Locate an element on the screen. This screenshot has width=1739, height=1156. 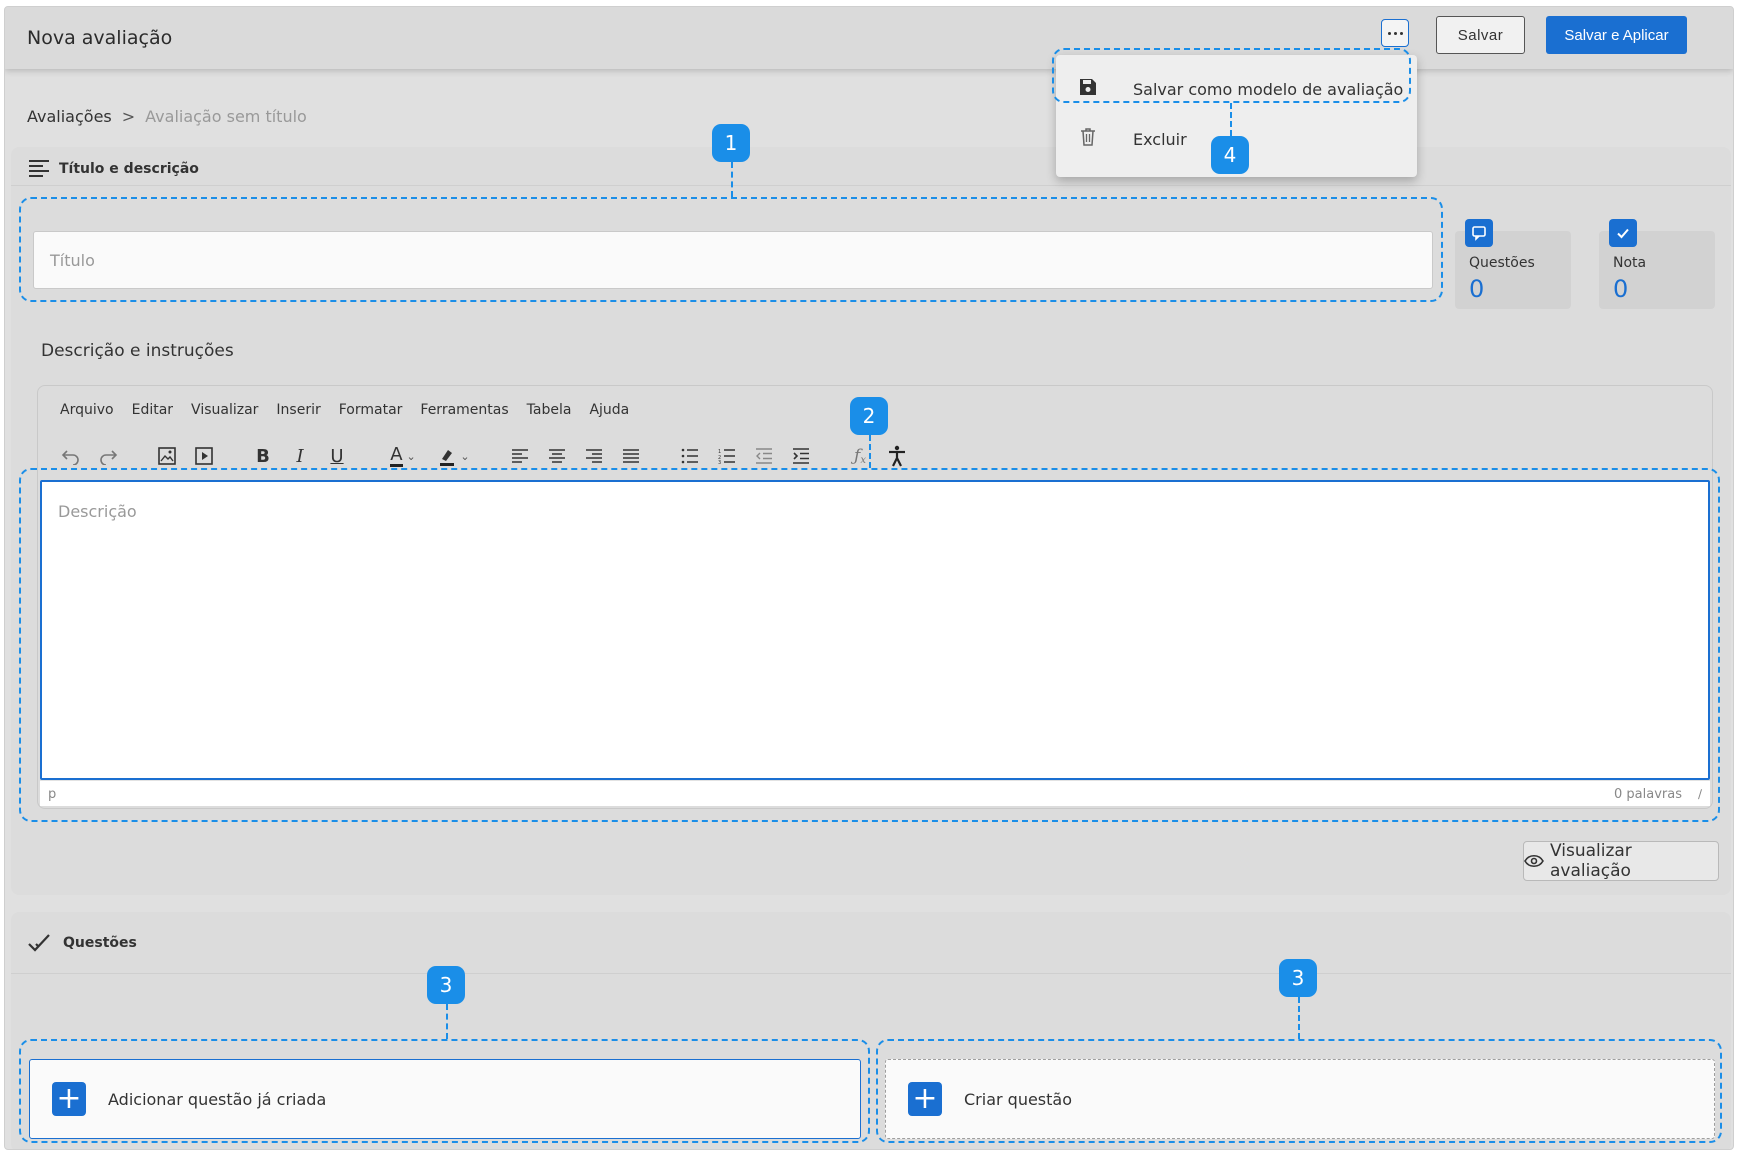
word-count: 0 palavras is located at coordinates (1648, 794).